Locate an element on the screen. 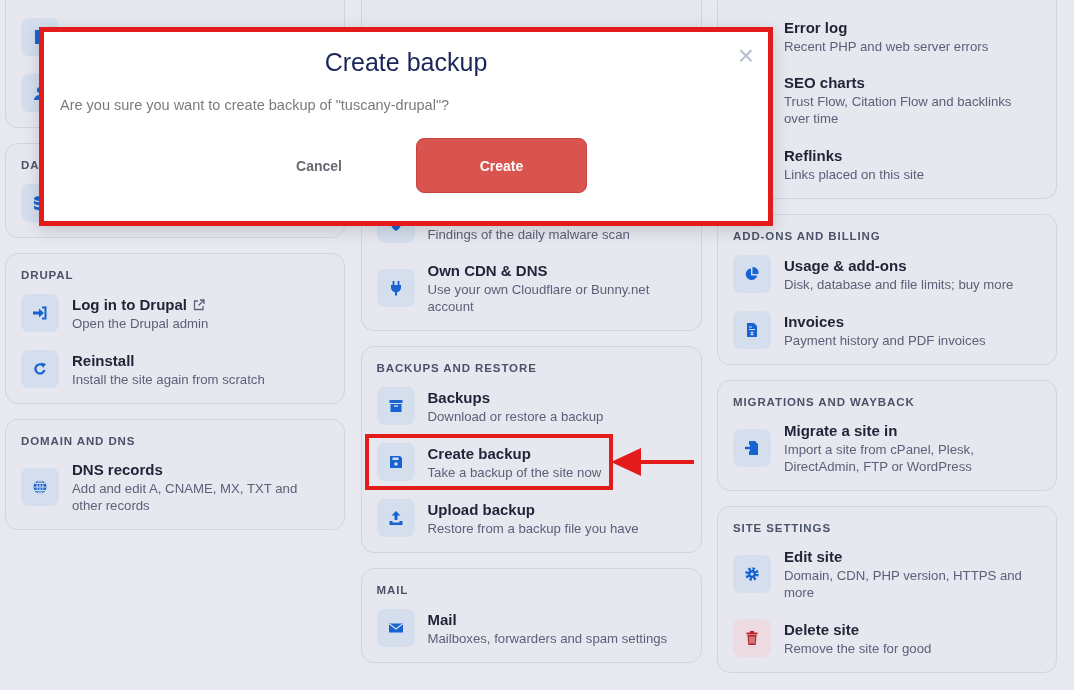 The height and width of the screenshot is (690, 1074). link-title: Mail is located at coordinates (442, 619).